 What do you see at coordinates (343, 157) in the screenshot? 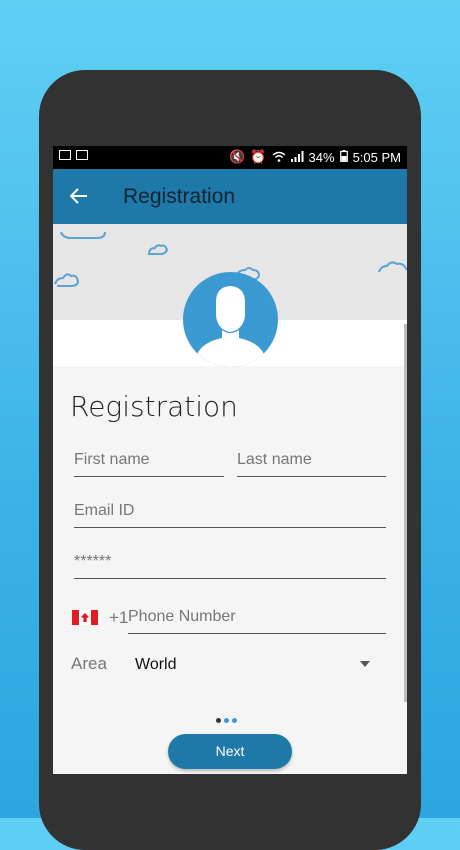
I see `battery-icon` at bounding box center [343, 157].